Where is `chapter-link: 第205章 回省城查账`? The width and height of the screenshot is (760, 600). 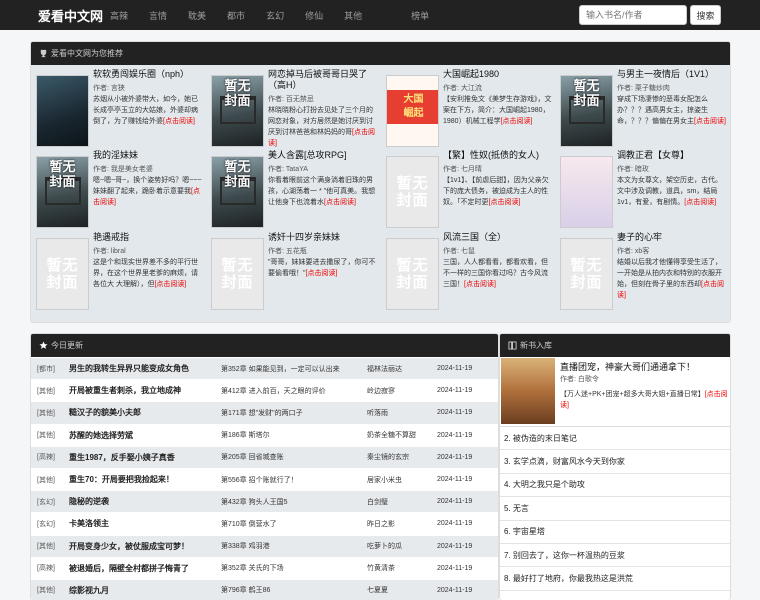 chapter-link: 第205章 回省城查账 is located at coordinates (294, 457).